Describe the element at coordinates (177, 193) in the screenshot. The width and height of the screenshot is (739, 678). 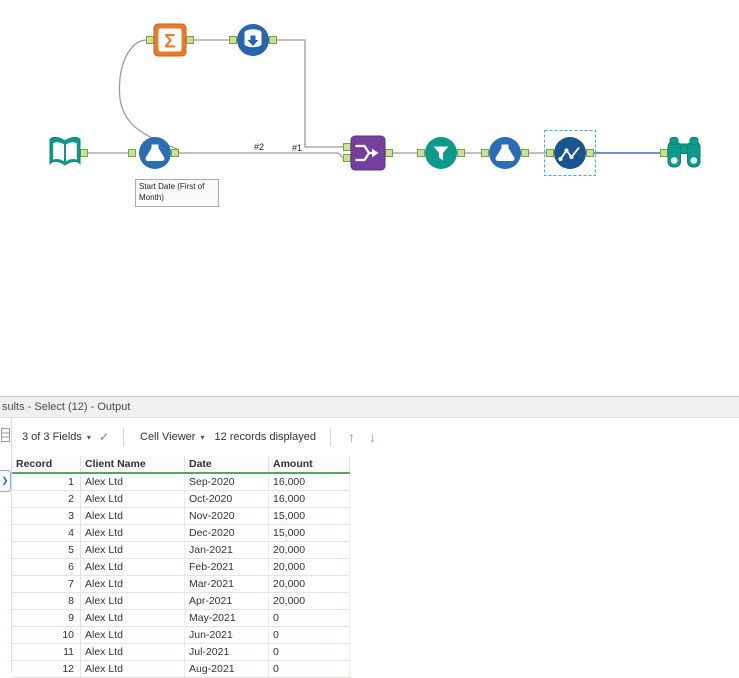
I see `tool-annotation: Start Date (First of Month)` at that location.